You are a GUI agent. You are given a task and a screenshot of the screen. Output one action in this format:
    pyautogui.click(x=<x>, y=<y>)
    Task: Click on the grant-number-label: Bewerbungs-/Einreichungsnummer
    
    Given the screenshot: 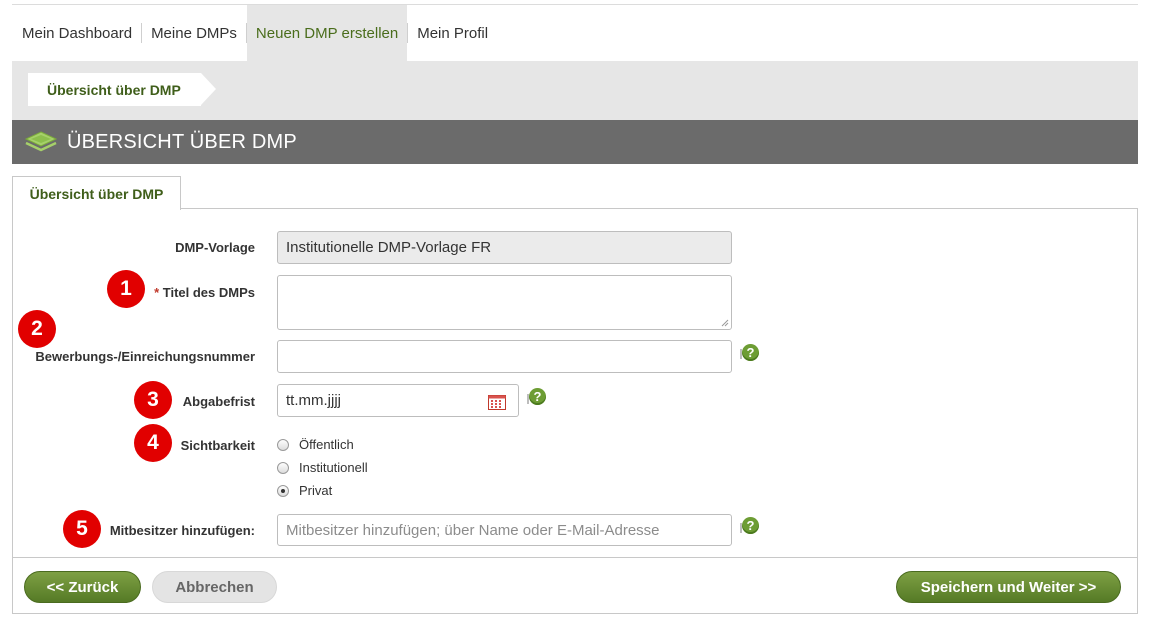 What is the action you would take?
    pyautogui.click(x=145, y=356)
    